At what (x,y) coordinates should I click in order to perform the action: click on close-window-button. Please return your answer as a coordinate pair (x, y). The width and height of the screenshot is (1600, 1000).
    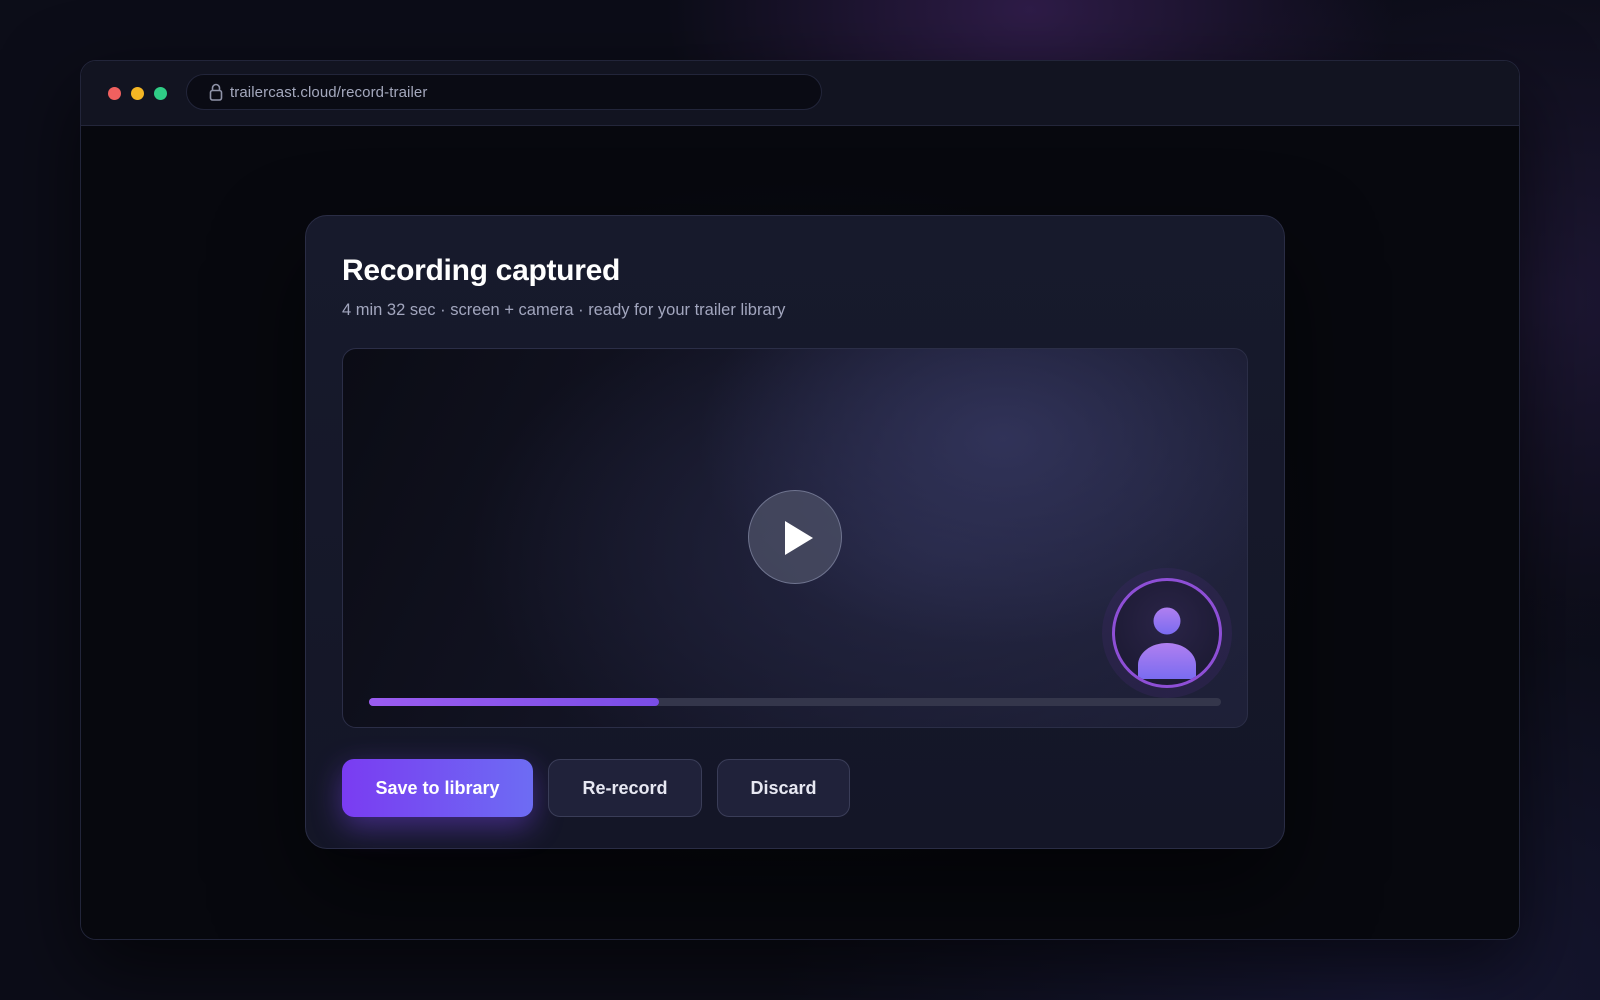
    Looking at the image, I should click on (114, 93).